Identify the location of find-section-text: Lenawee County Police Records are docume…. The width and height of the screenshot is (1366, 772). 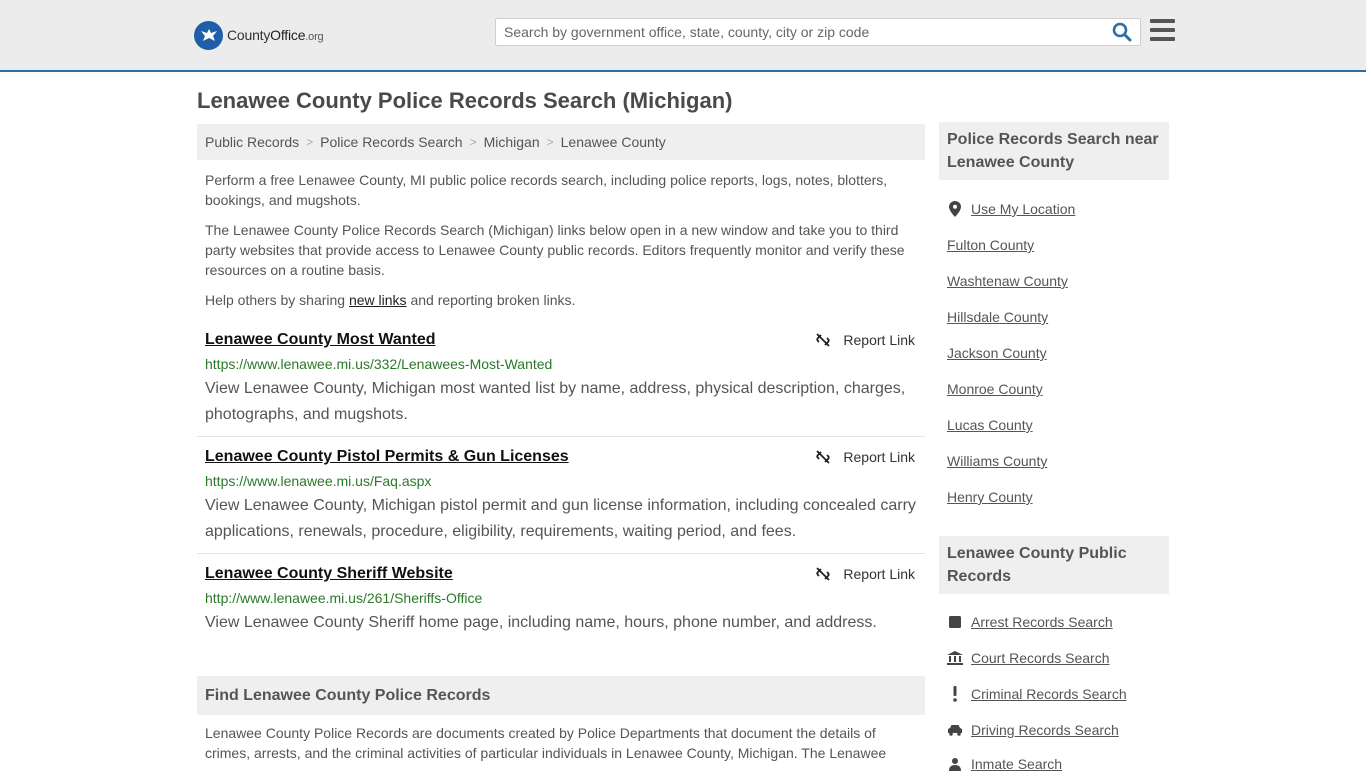
(546, 743).